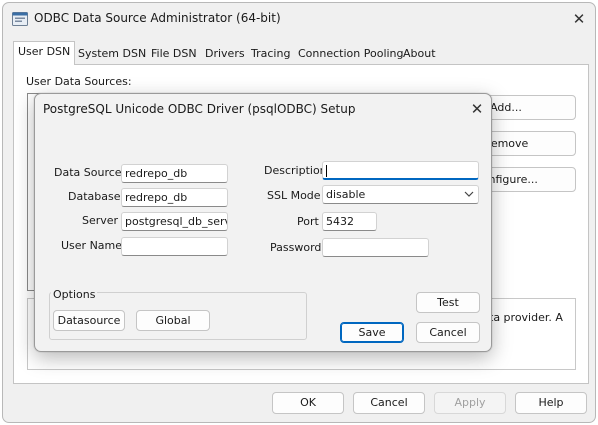 The height and width of the screenshot is (425, 598). Describe the element at coordinates (326, 170) in the screenshot. I see `text-caret` at that location.